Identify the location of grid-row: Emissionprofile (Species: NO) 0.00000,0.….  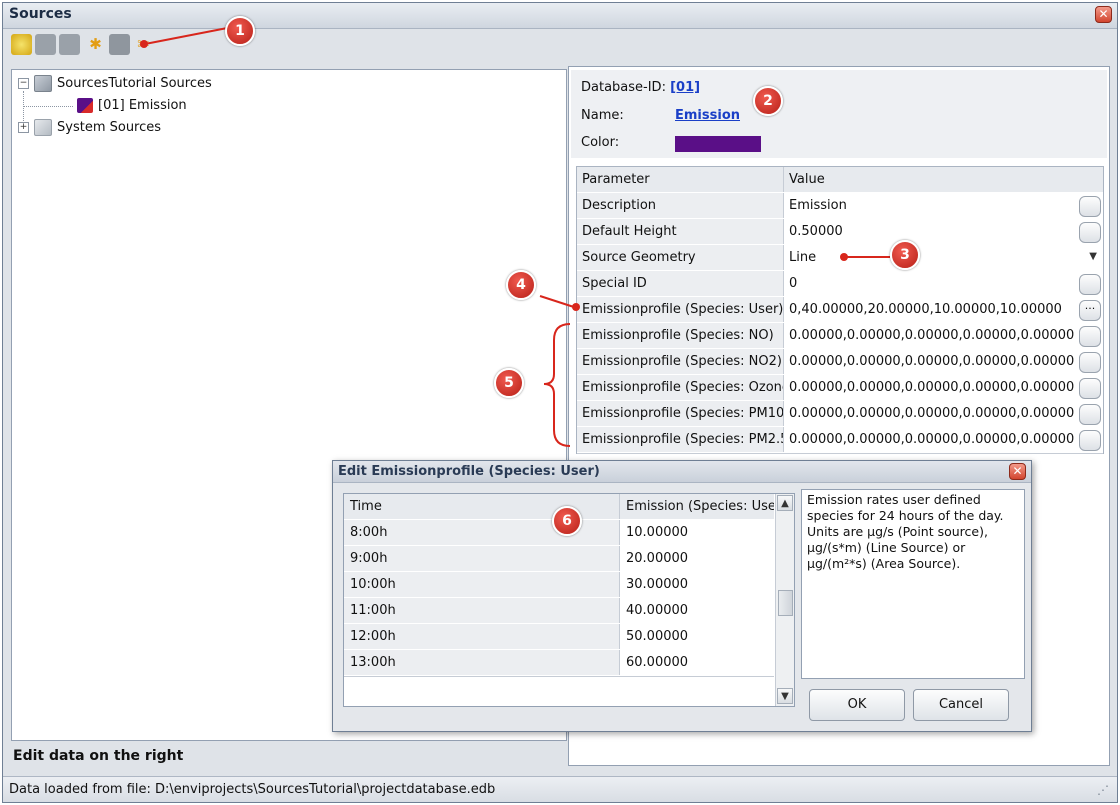
(840, 336).